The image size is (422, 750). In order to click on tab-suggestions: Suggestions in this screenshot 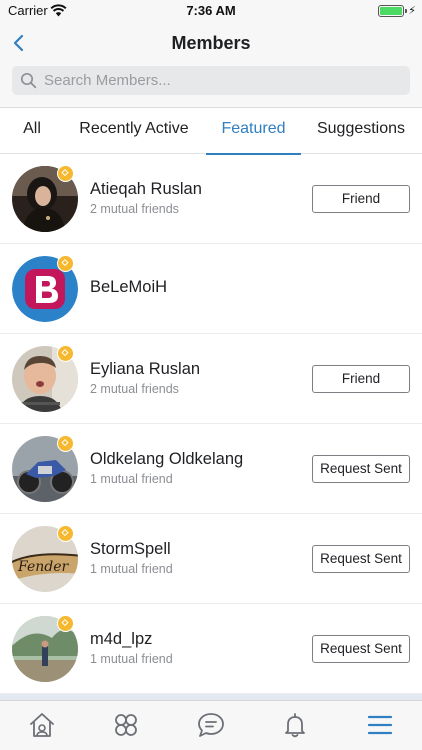, I will do `click(361, 131)`.